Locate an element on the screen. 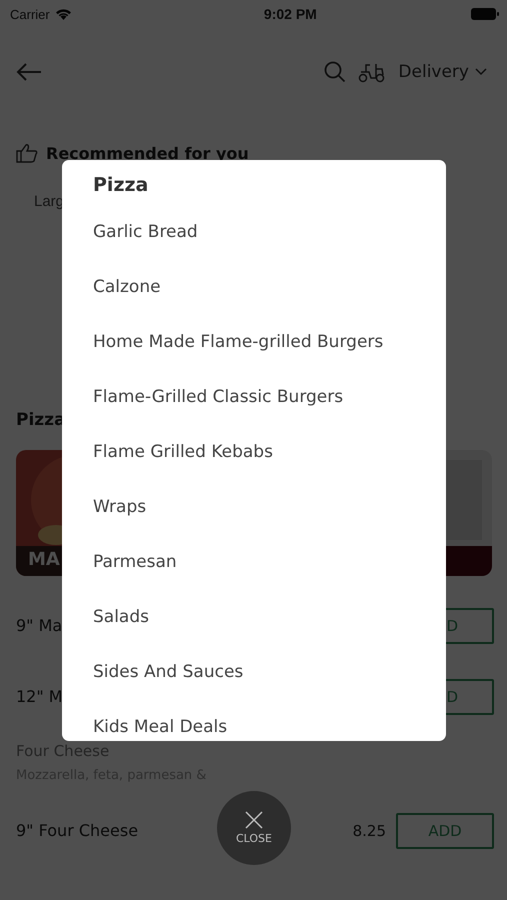 The width and height of the screenshot is (507, 900). item-name: 9" Four Cheese is located at coordinates (77, 830).